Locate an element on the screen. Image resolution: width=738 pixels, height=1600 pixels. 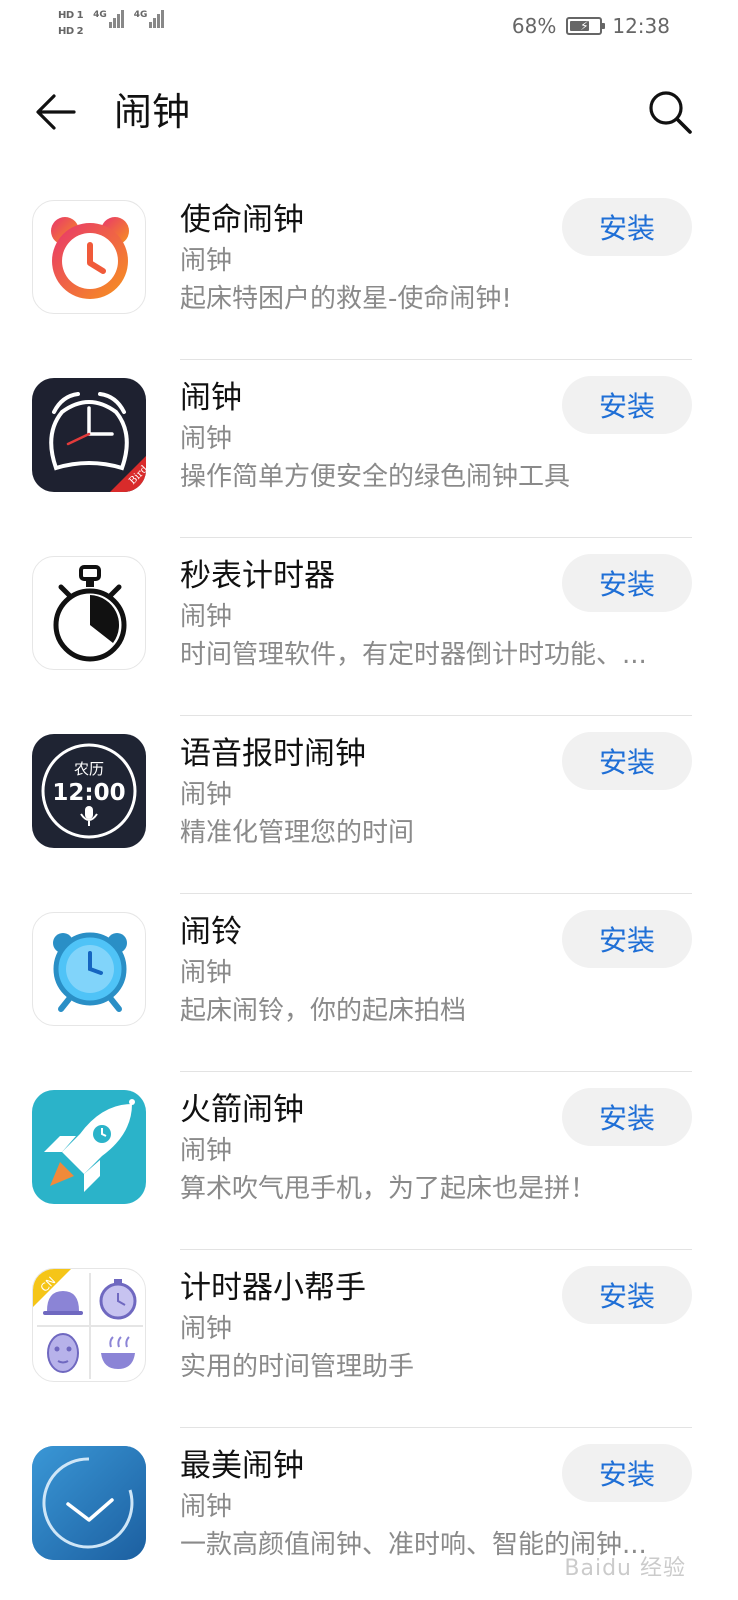
clock-time: 12:38 is located at coordinates (641, 26).